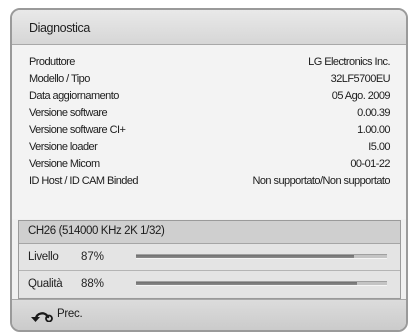 Image resolution: width=416 pixels, height=335 pixels. Describe the element at coordinates (45, 284) in the screenshot. I see `signal-quality-label: Qualità` at that location.